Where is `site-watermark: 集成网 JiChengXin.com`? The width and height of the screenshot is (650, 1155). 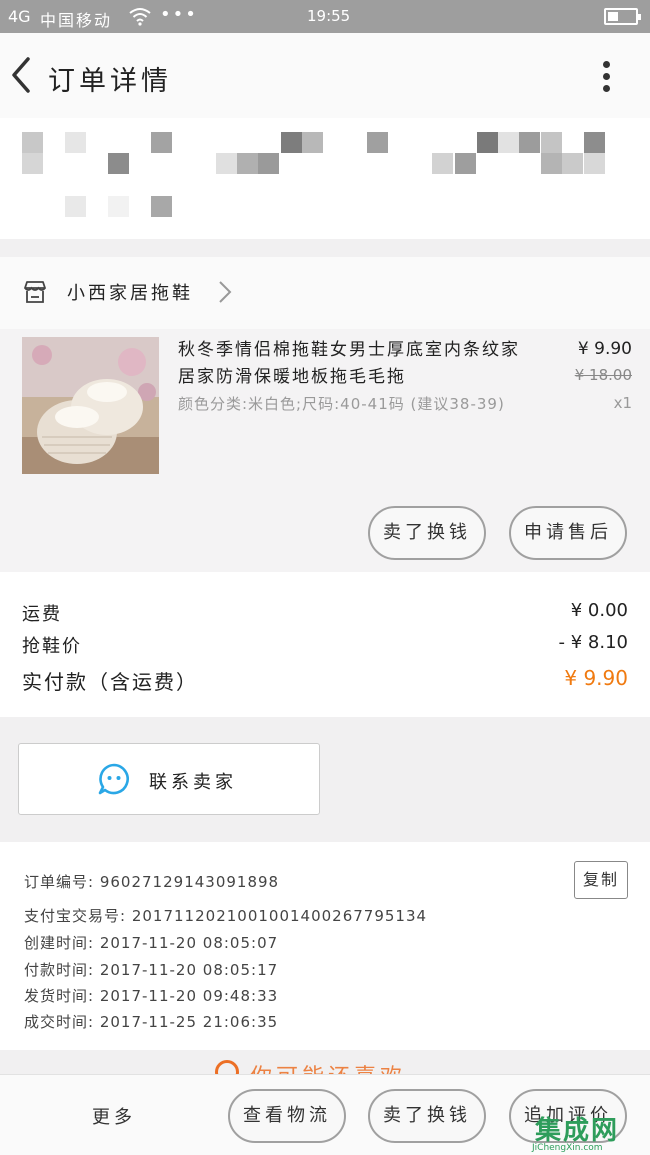 site-watermark: 集成网 JiChengXin.com is located at coordinates (590, 1130).